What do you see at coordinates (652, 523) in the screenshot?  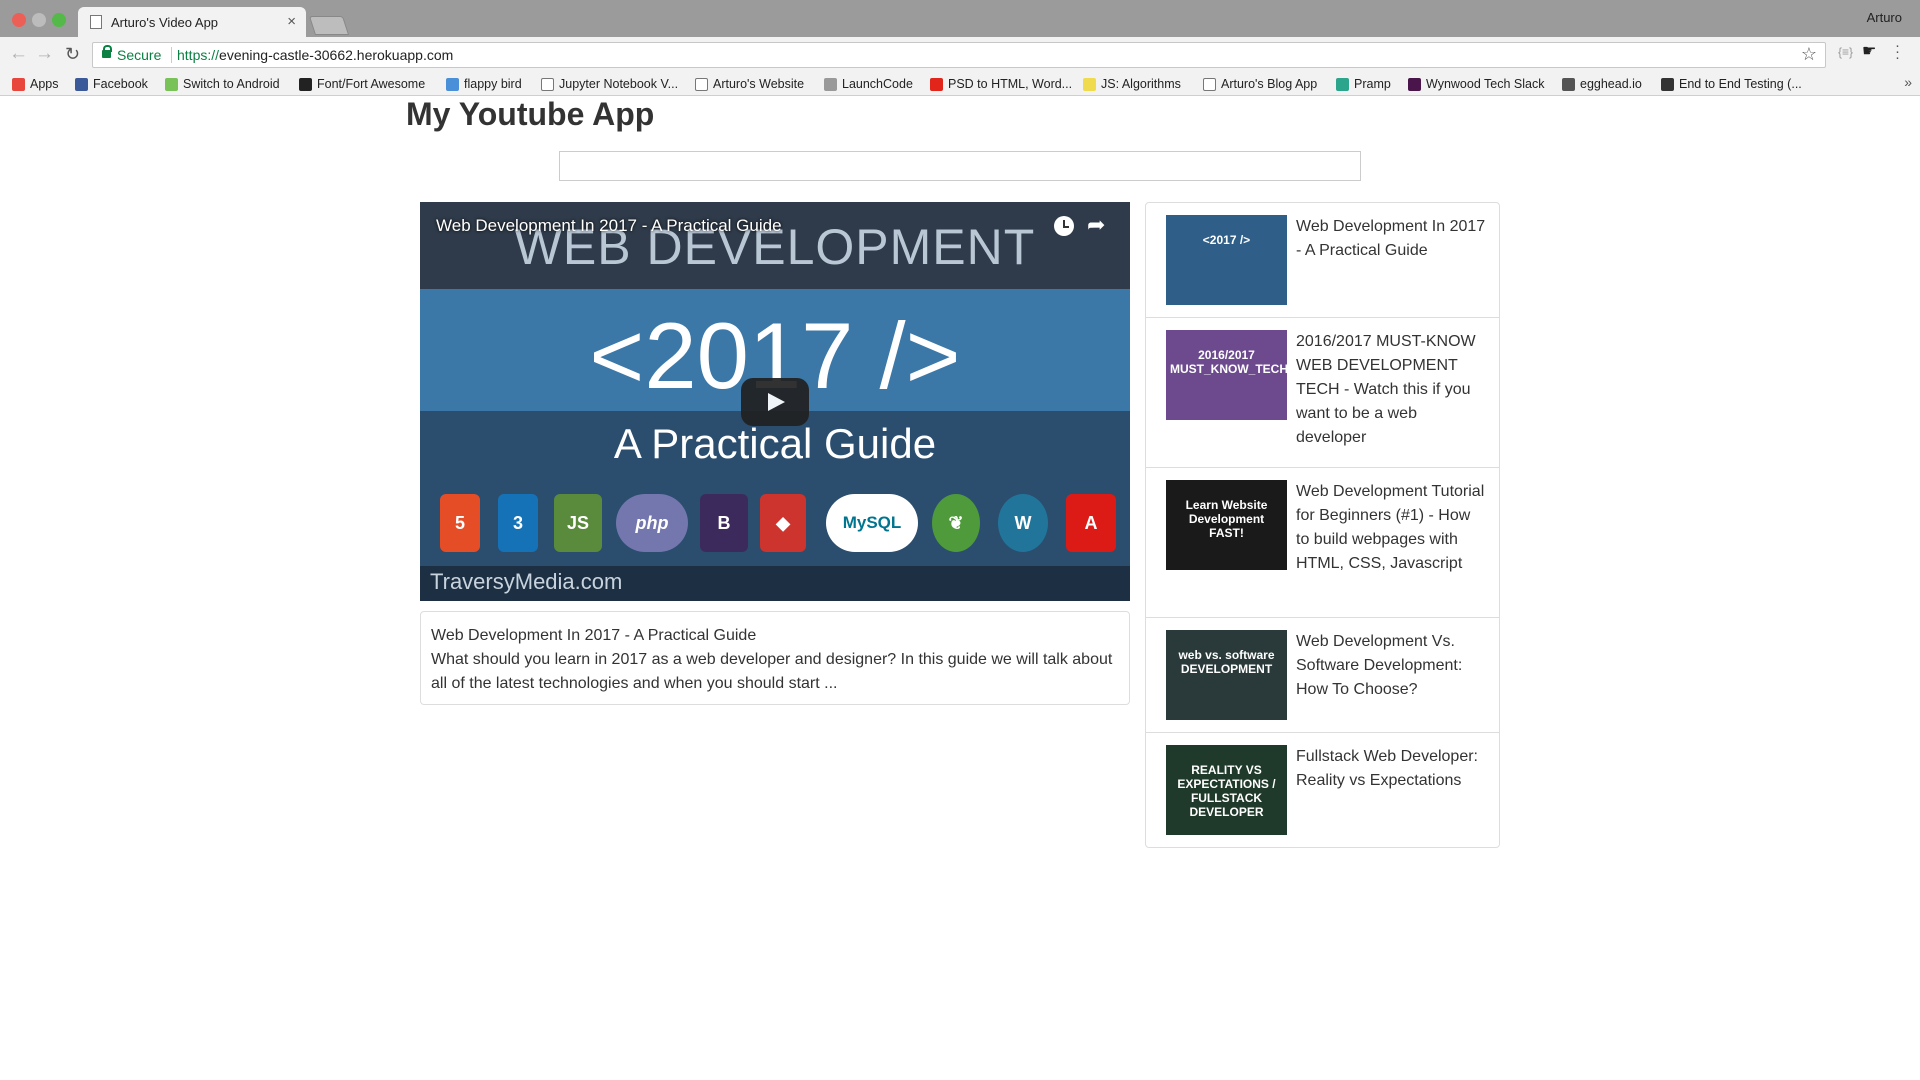 I see `php-icon: php` at bounding box center [652, 523].